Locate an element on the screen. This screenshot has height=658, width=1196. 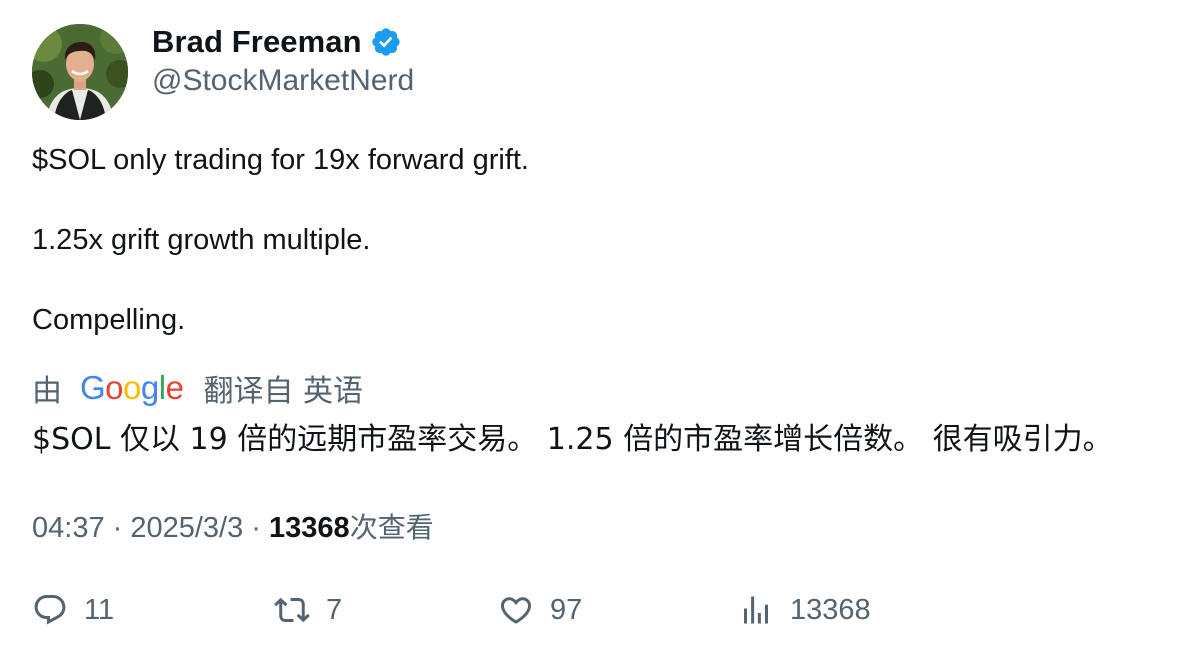
verified-badge-icon is located at coordinates (386, 42).